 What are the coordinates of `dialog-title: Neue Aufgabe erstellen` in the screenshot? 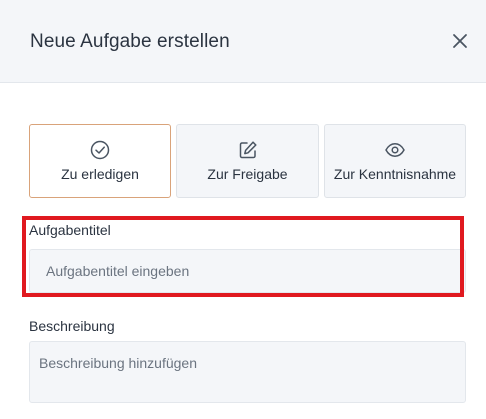 It's located at (130, 41).